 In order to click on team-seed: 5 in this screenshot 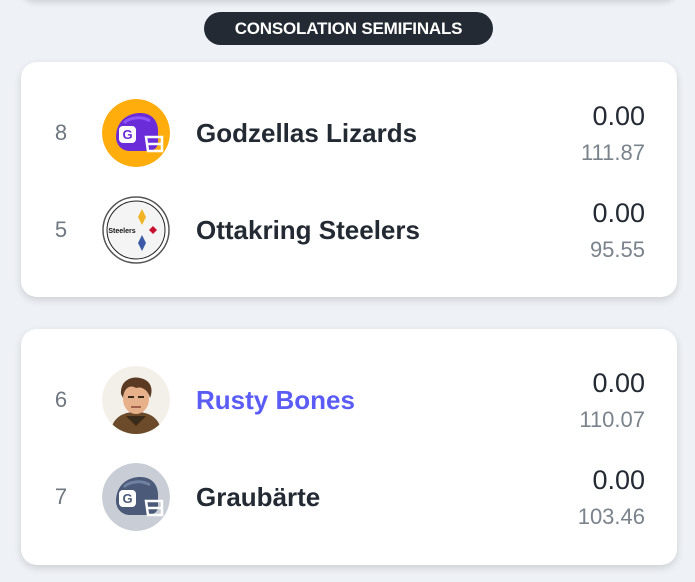, I will do `click(61, 229)`.